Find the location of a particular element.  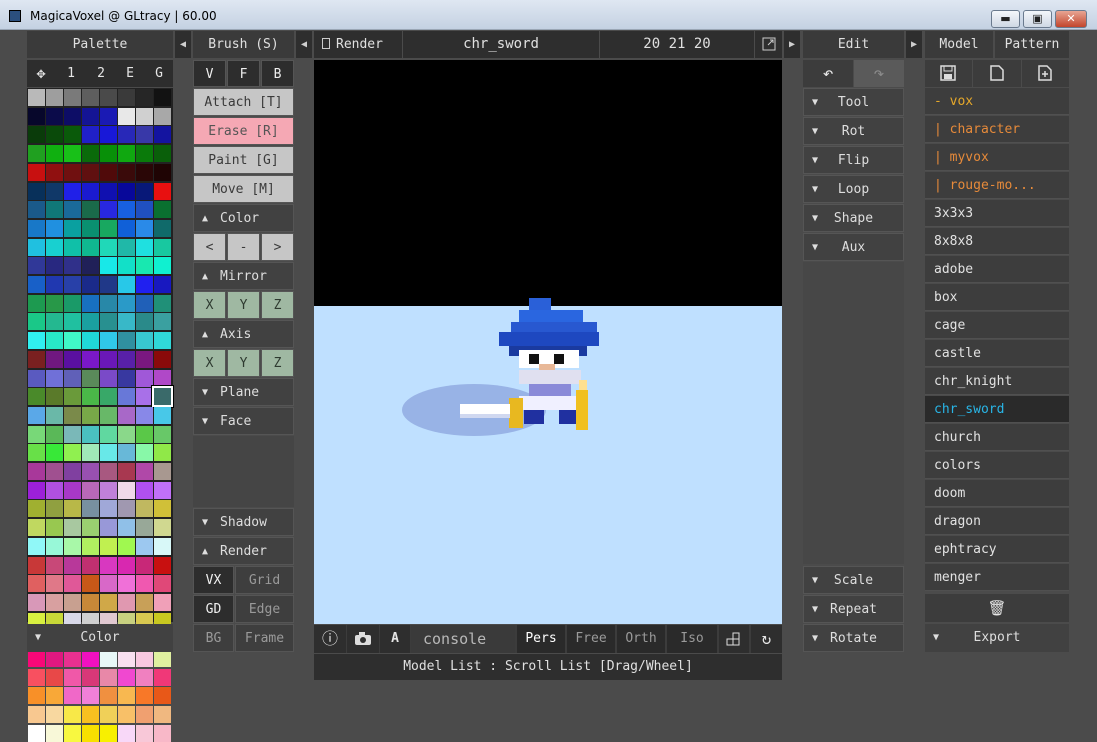

render-grid-toggle: Grid is located at coordinates (264, 580).